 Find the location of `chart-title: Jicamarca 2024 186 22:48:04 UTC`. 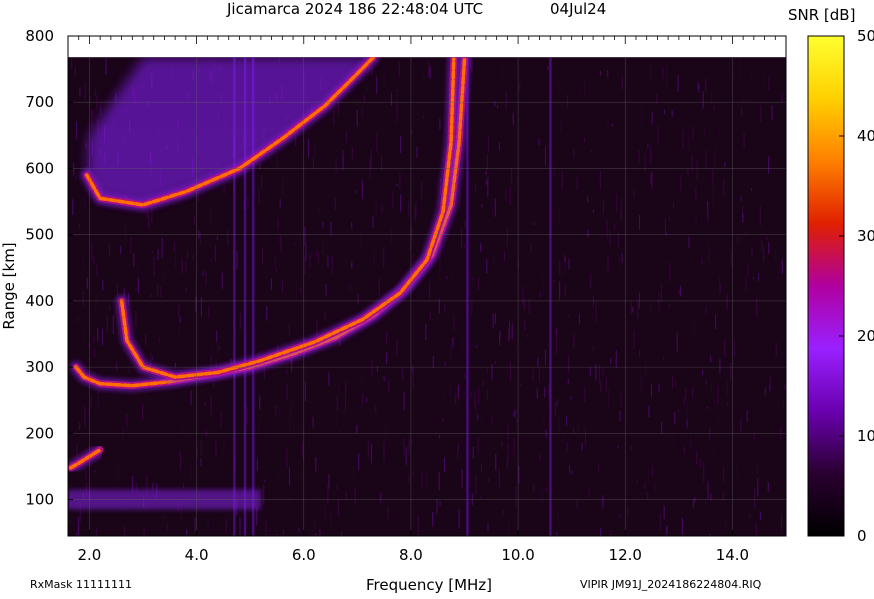

chart-title: Jicamarca 2024 186 22:48:04 UTC is located at coordinates (354, 9).